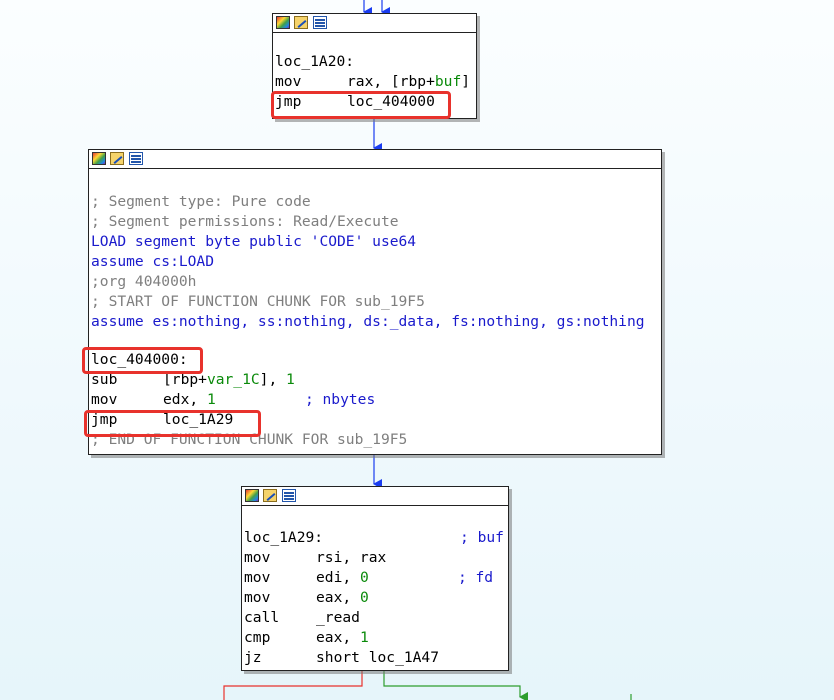 Image resolution: width=834 pixels, height=700 pixels. Describe the element at coordinates (375, 538) in the screenshot. I see `asm-label: loc_1A29:; buf` at that location.